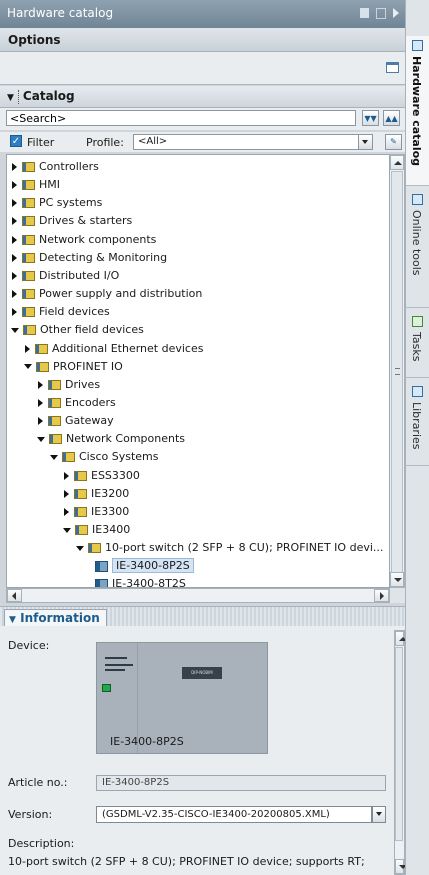 The height and width of the screenshot is (875, 429). I want to click on tree-item: Drives & starters, so click(71, 221).